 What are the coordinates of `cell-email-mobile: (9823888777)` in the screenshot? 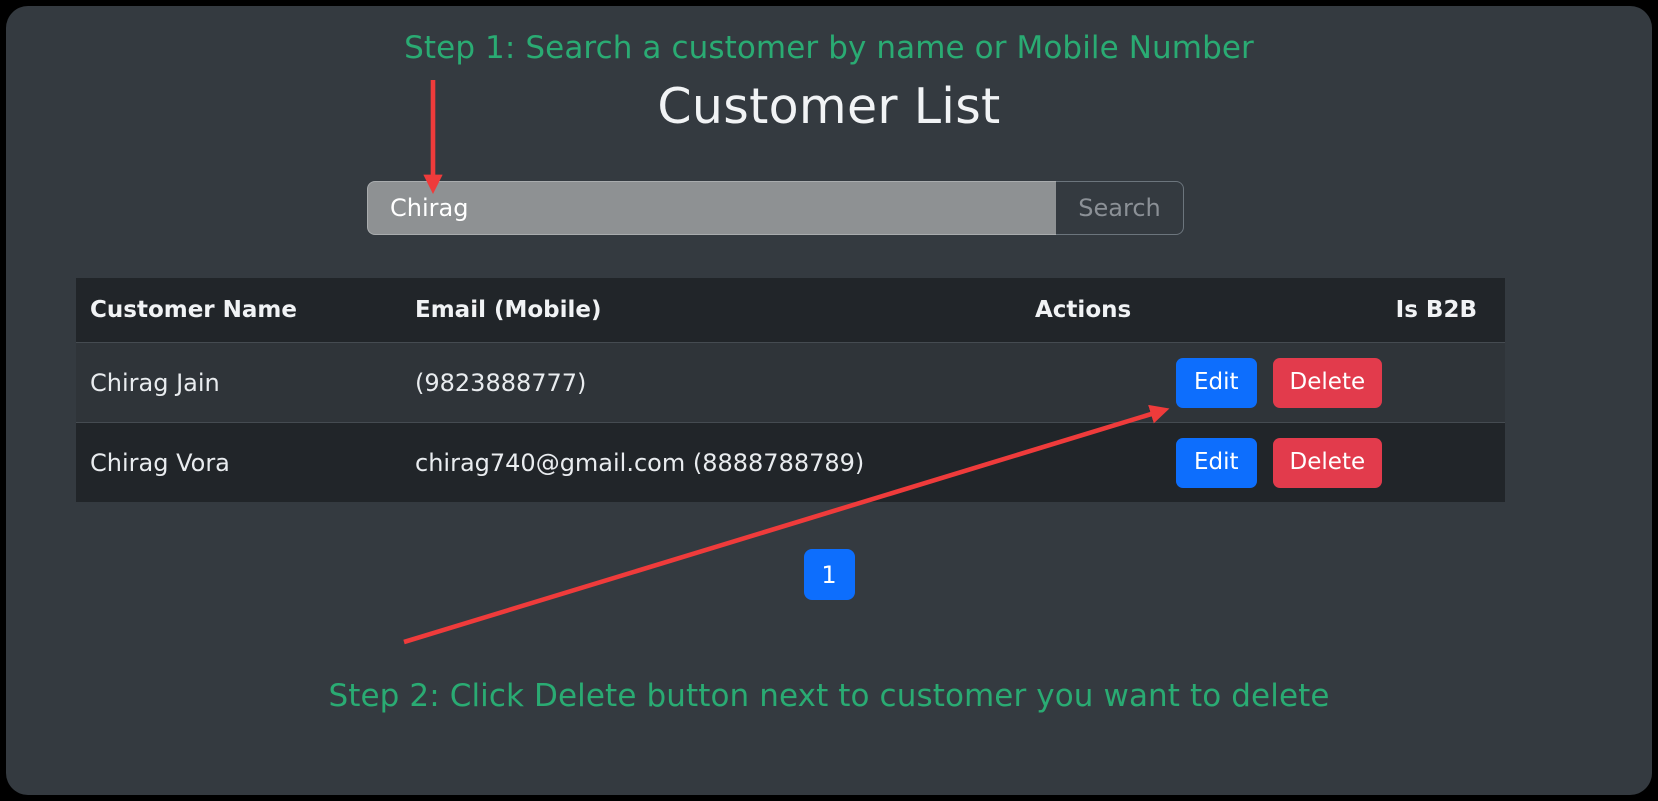 It's located at (725, 382).